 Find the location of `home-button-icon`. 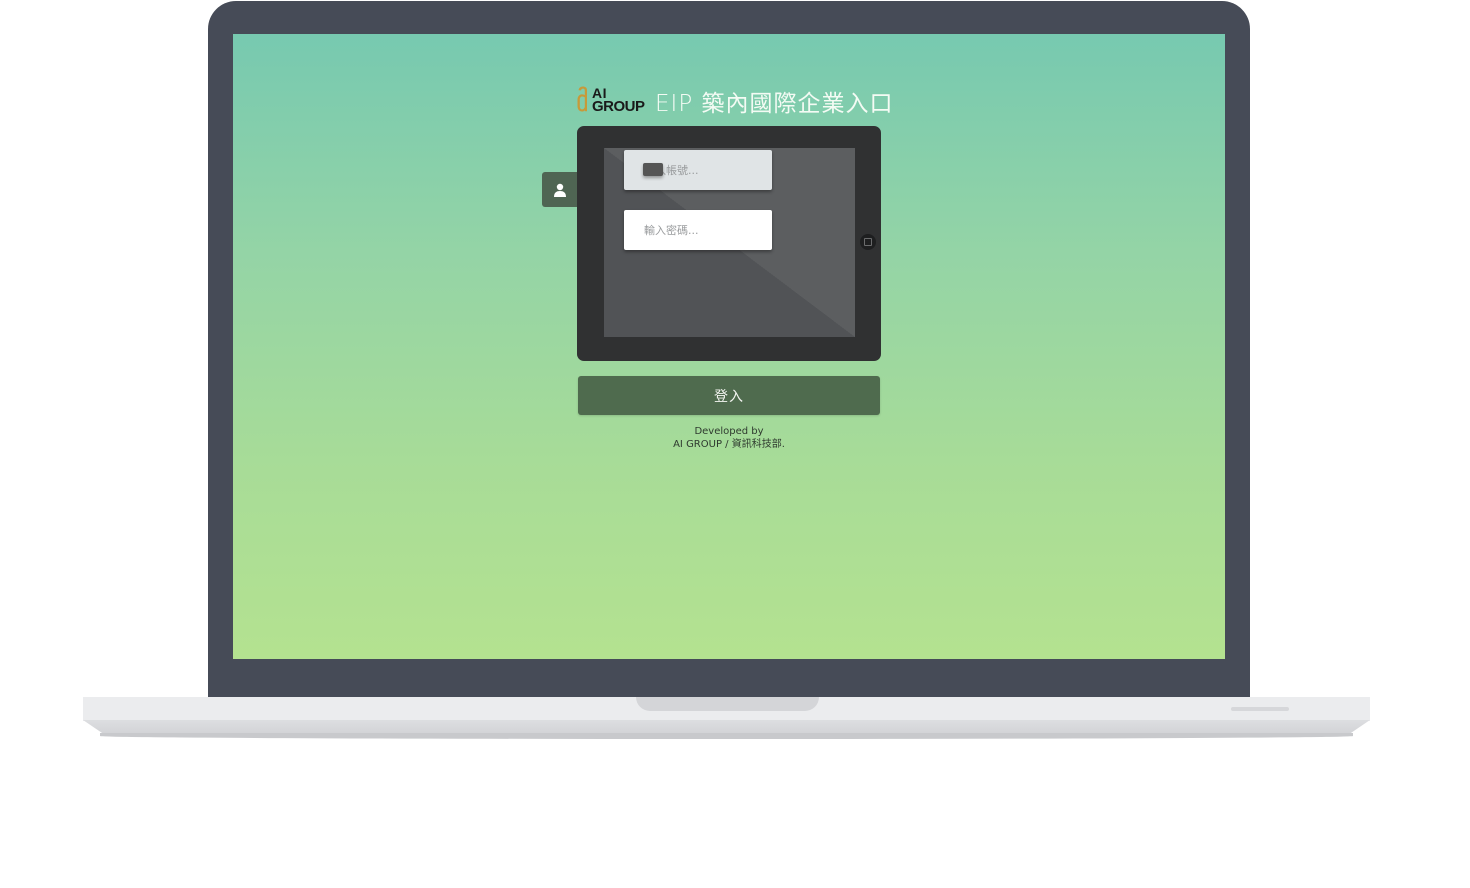

home-button-icon is located at coordinates (868, 242).